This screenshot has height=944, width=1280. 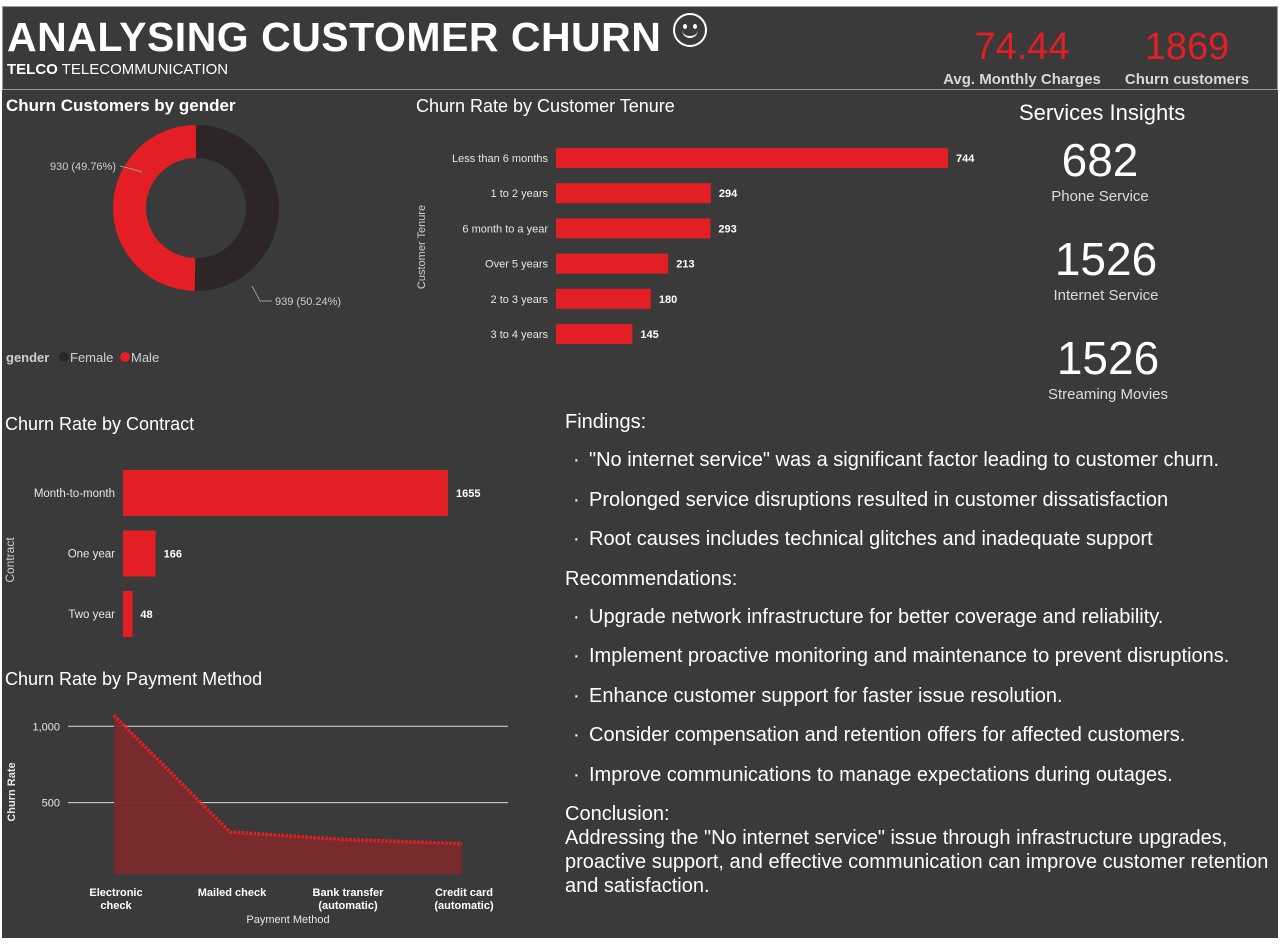 What do you see at coordinates (27, 357) in the screenshot?
I see `legend-title: gender` at bounding box center [27, 357].